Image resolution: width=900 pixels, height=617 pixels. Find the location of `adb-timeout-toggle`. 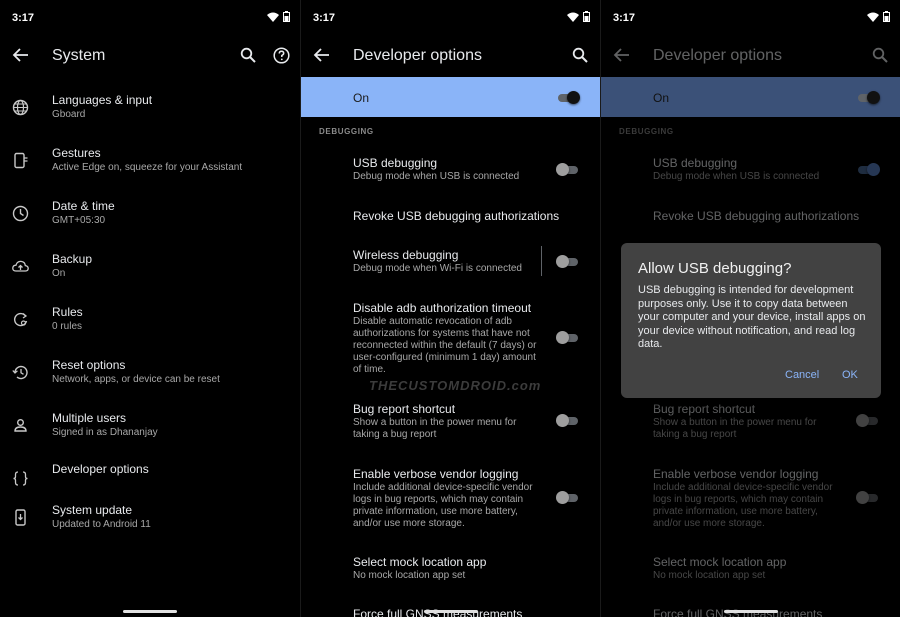

adb-timeout-toggle is located at coordinates (568, 337).